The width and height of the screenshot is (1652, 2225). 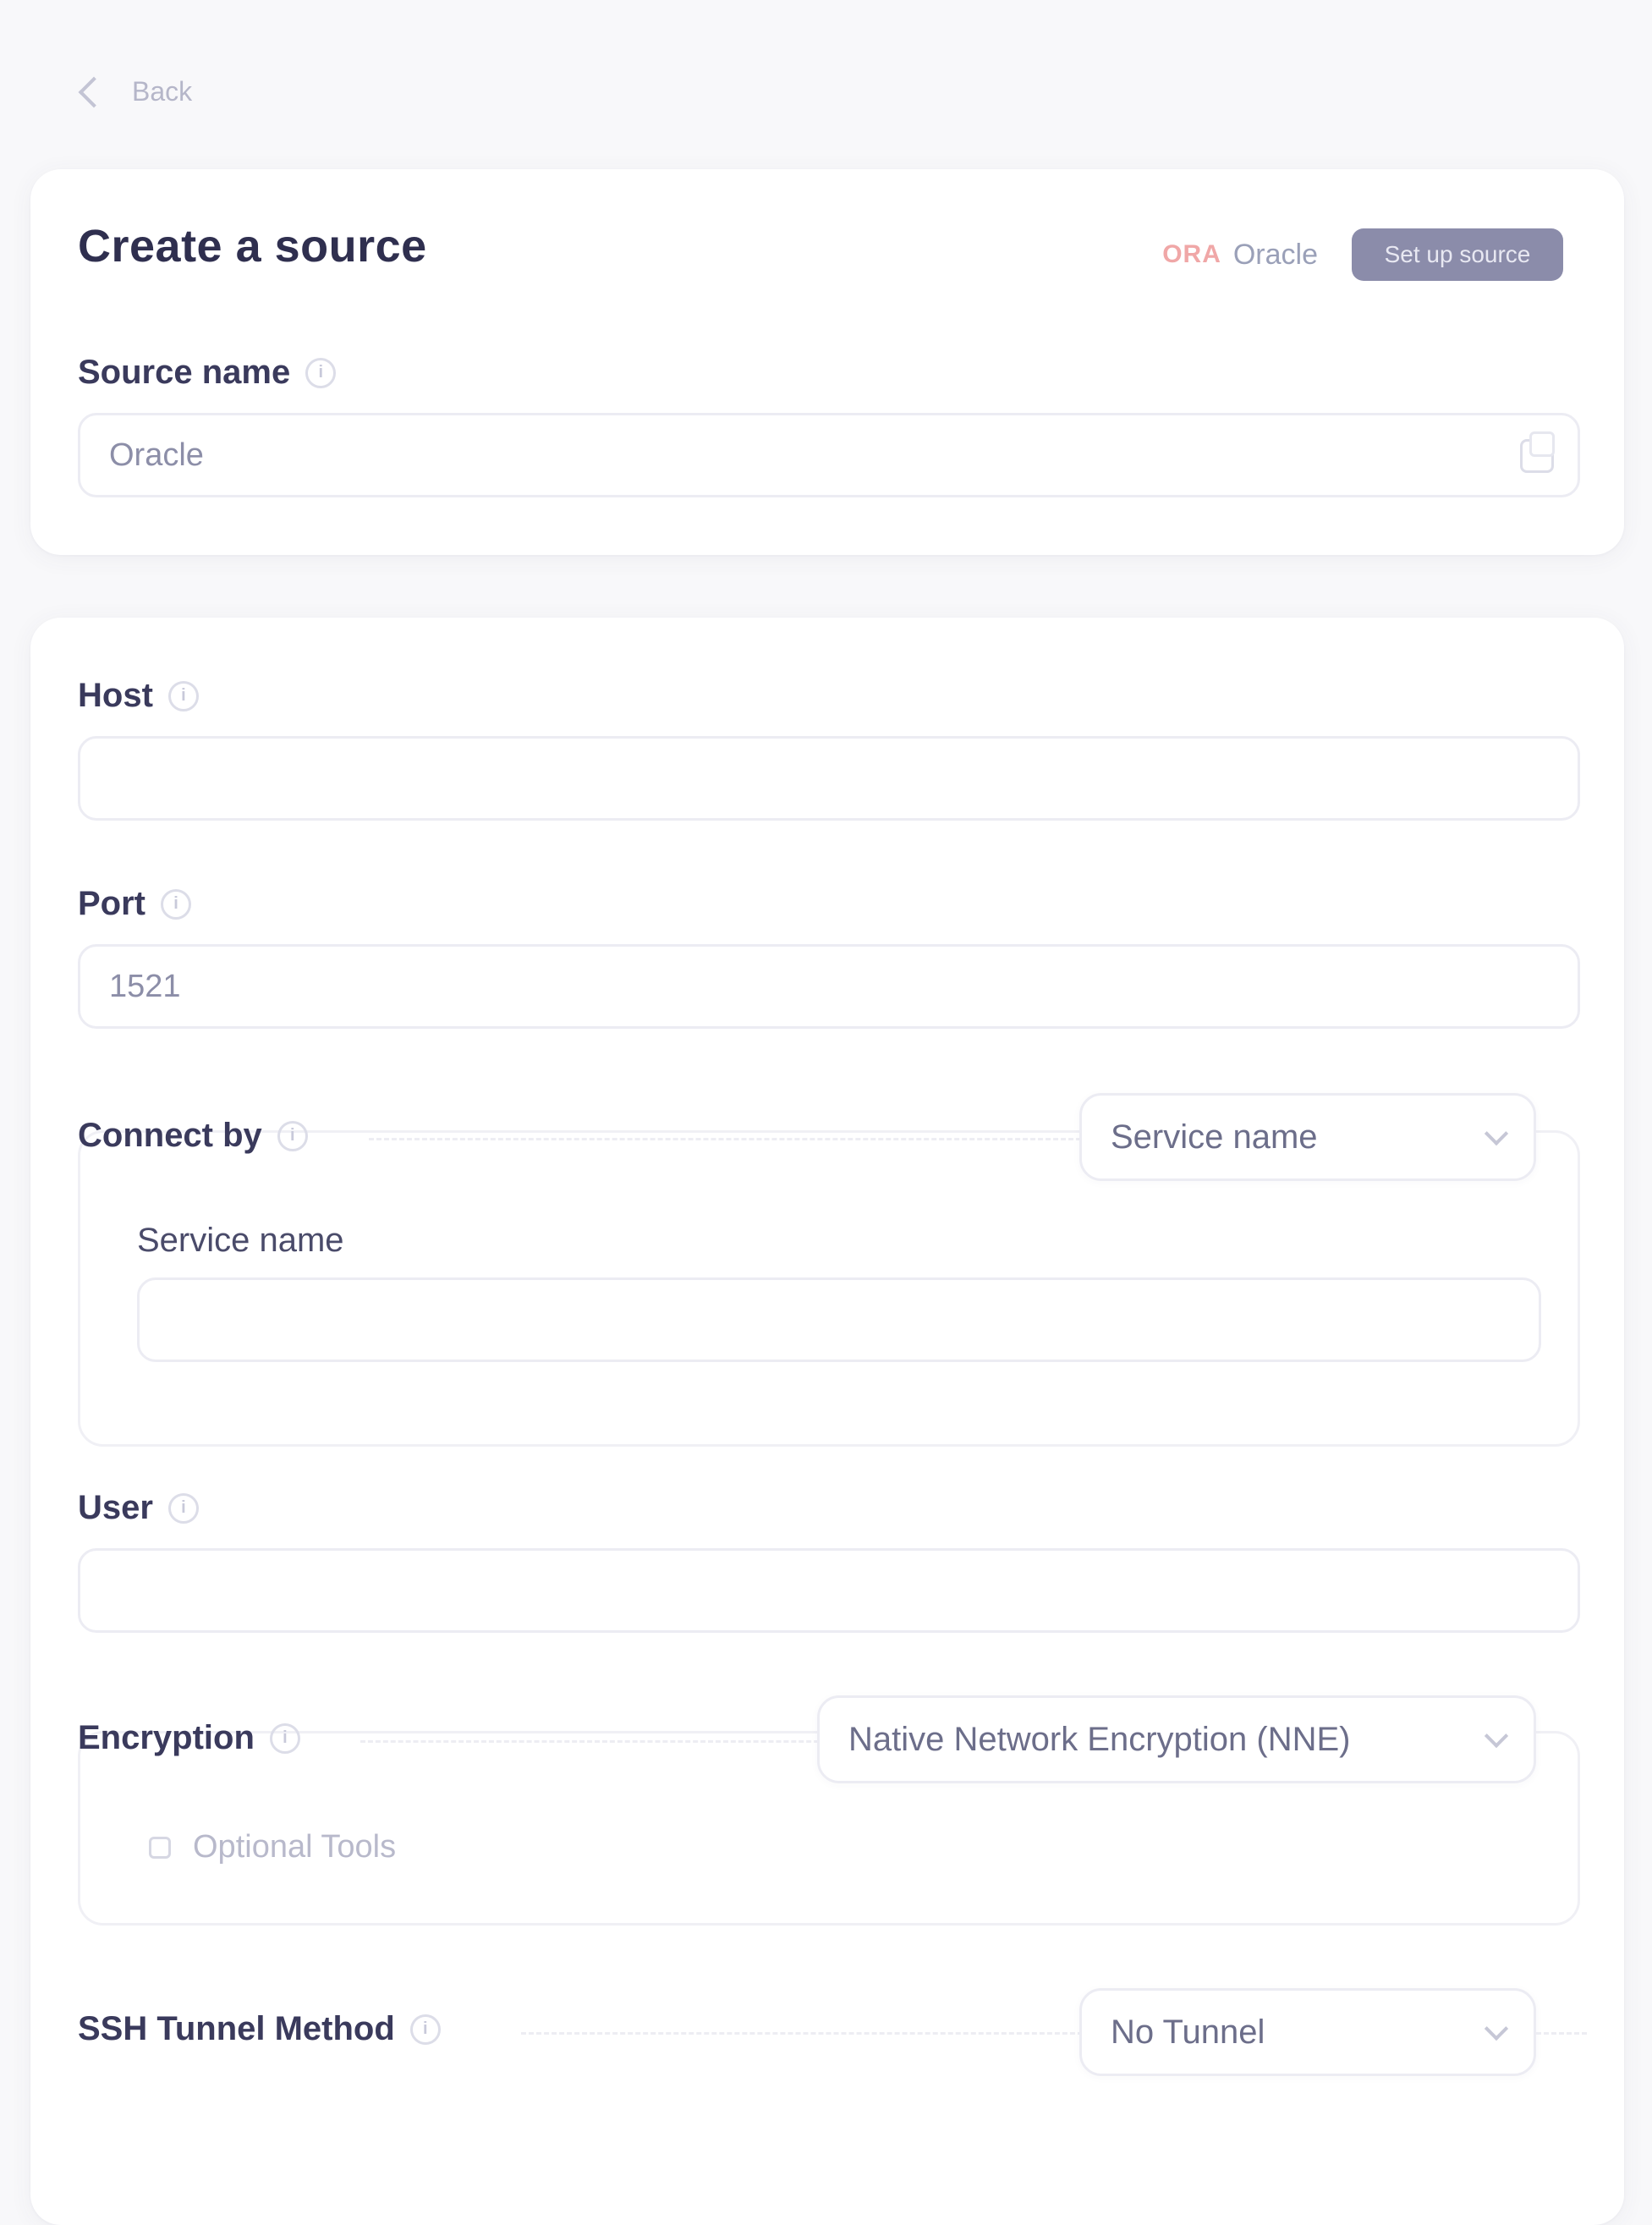 I want to click on database-name: Oracle, so click(x=1275, y=254).